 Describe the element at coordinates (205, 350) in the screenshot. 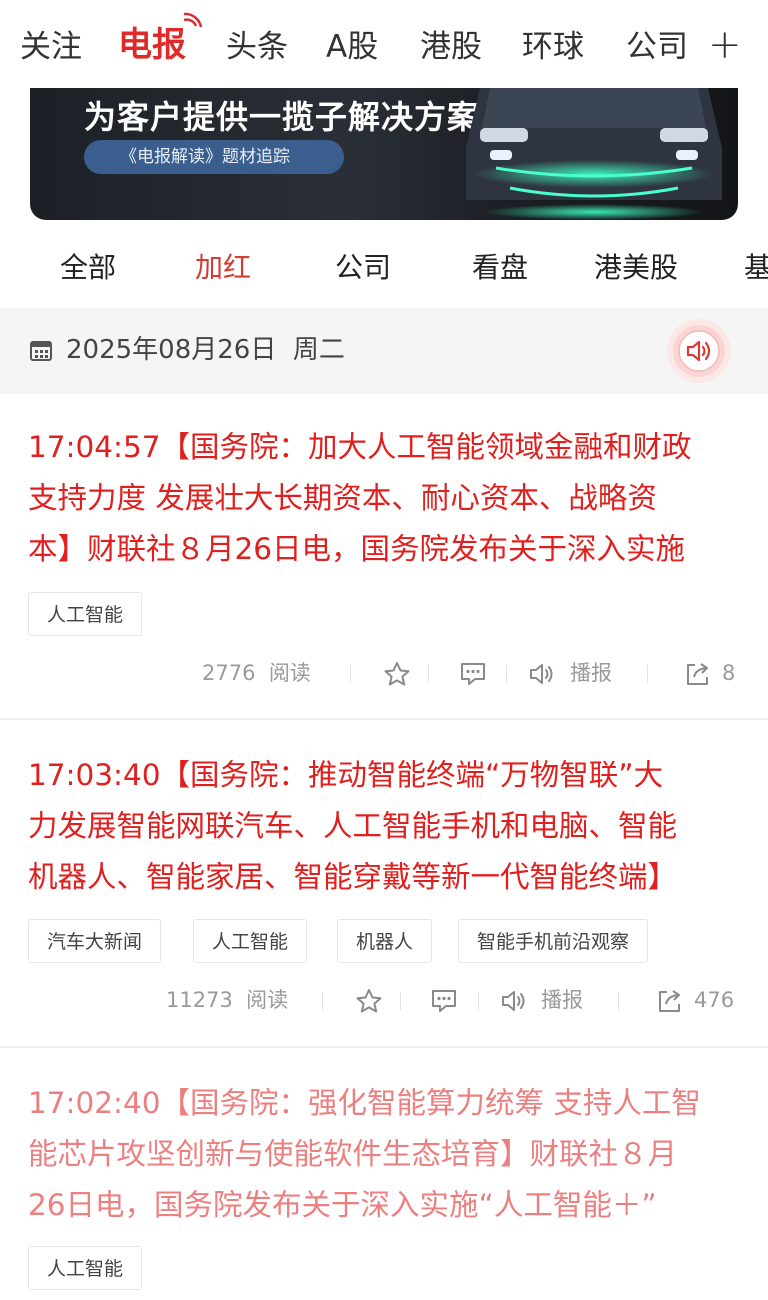

I see `date-label: 2025年08月26日 周二` at that location.